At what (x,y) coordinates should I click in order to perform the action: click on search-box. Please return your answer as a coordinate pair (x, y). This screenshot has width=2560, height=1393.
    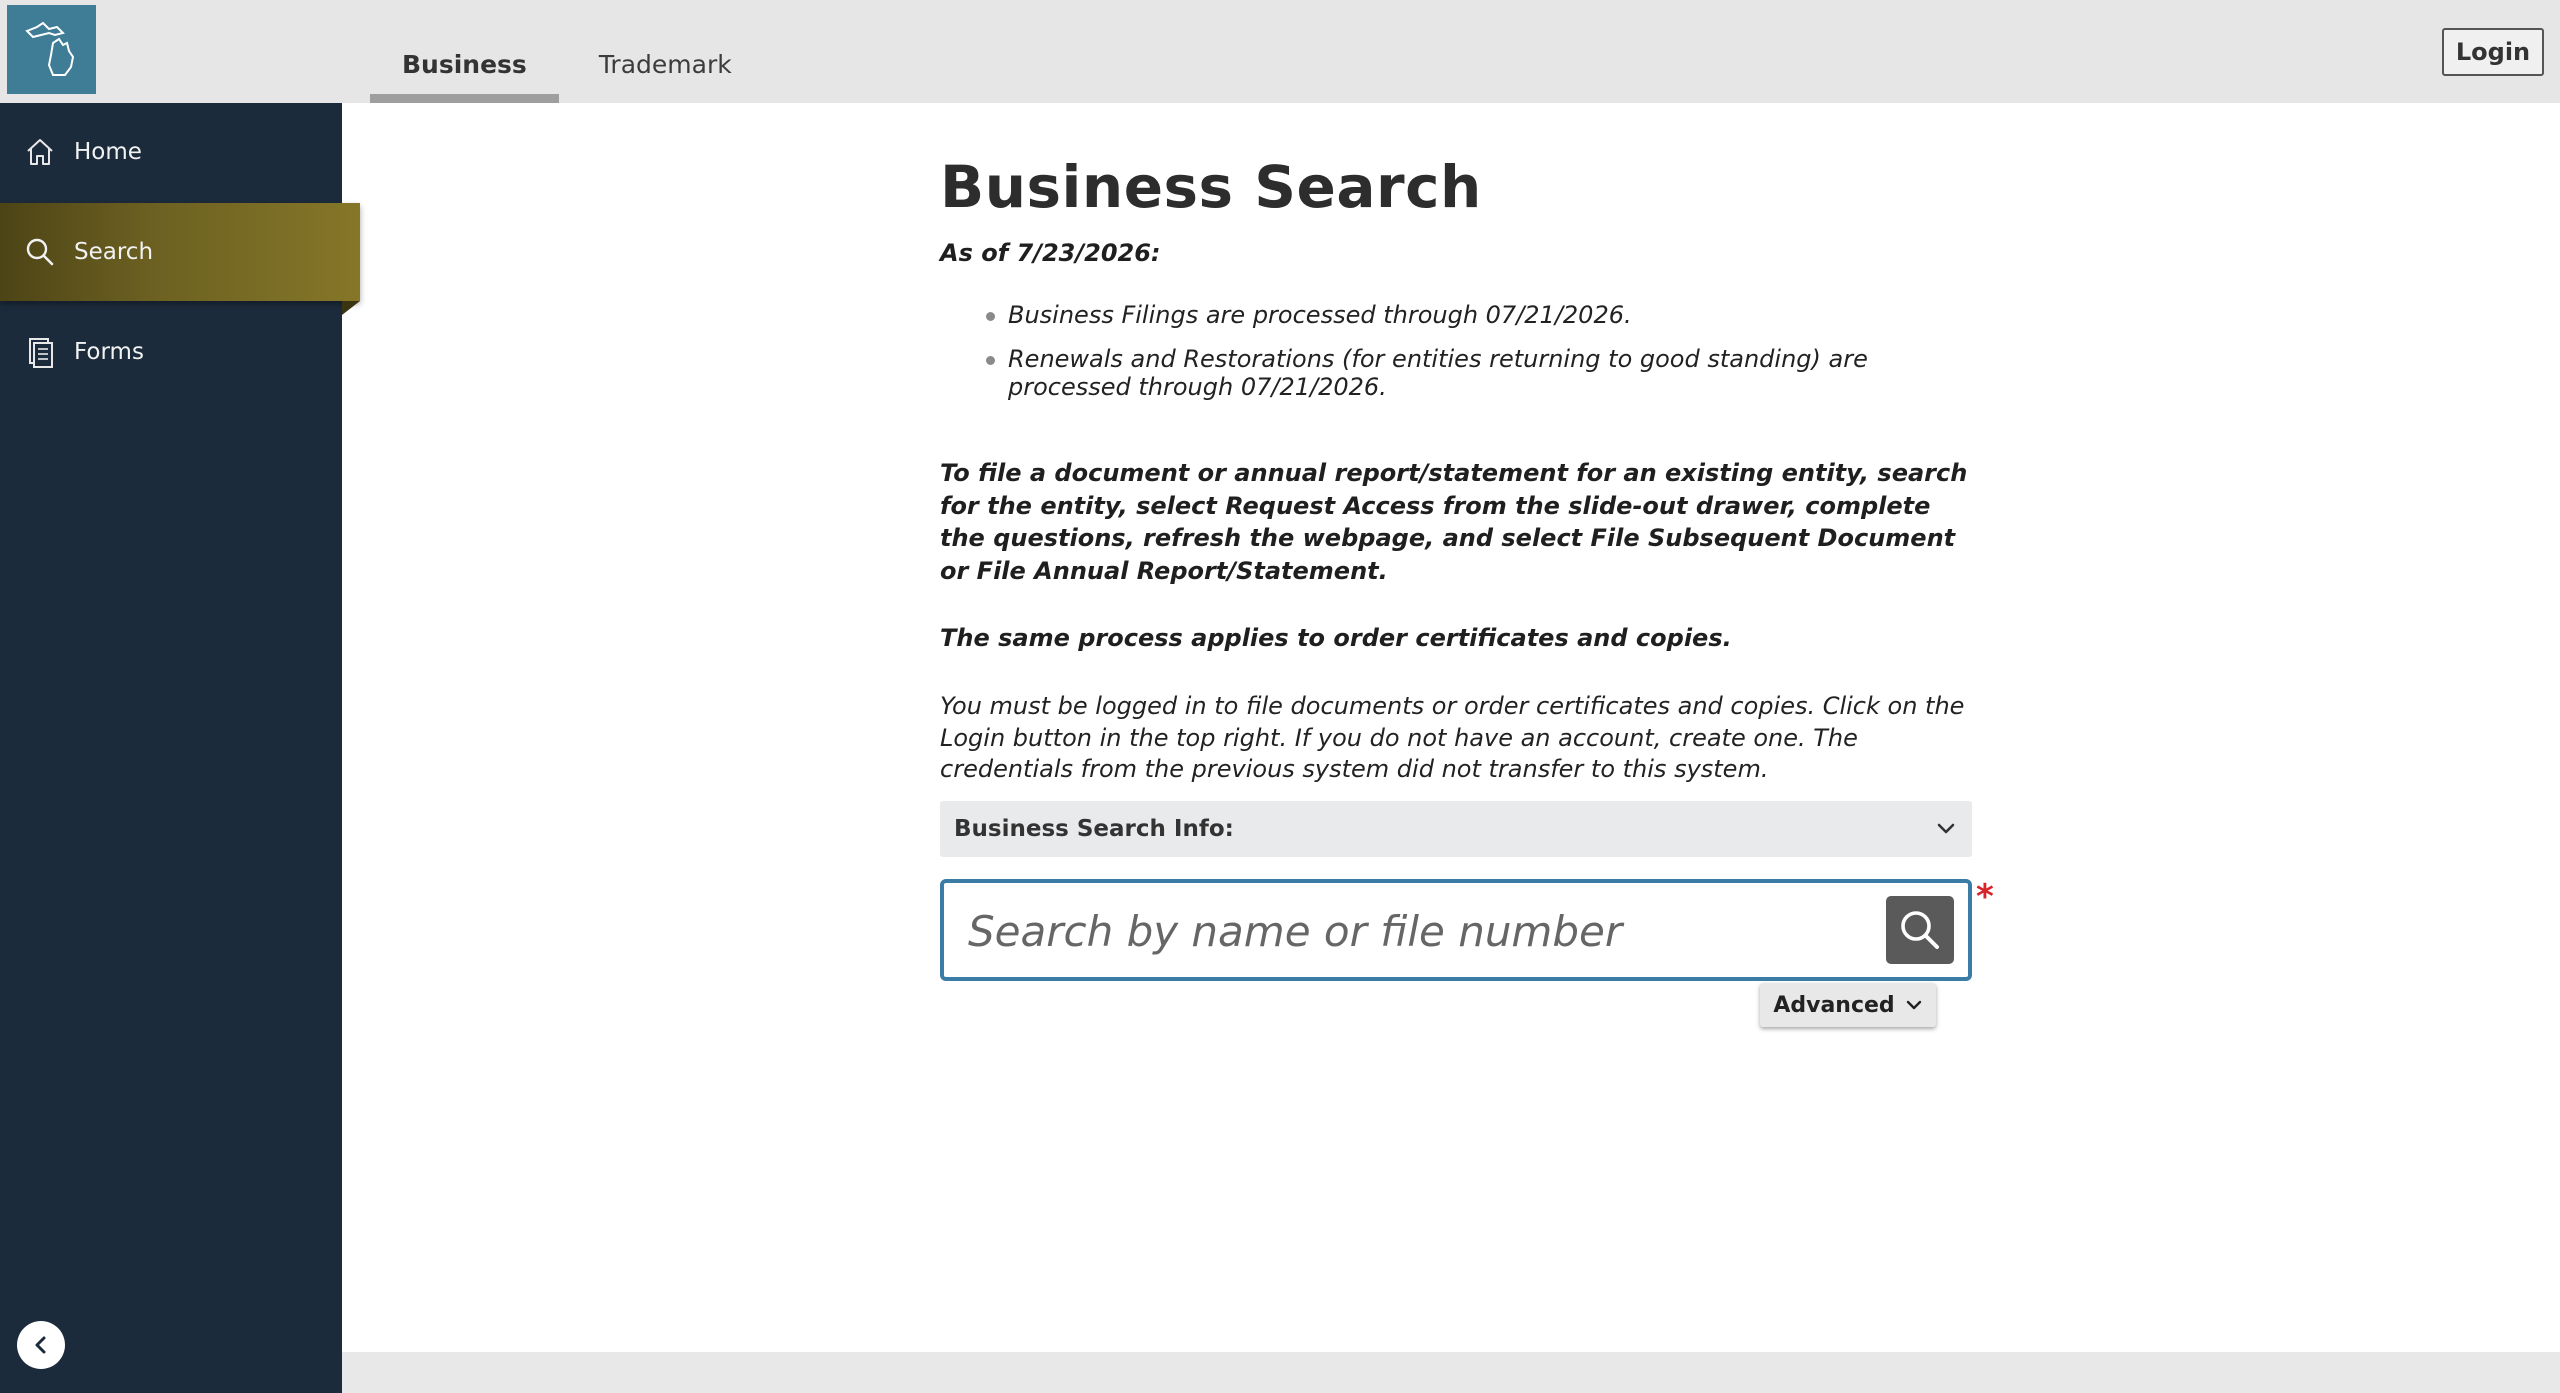
    Looking at the image, I should click on (1456, 930).